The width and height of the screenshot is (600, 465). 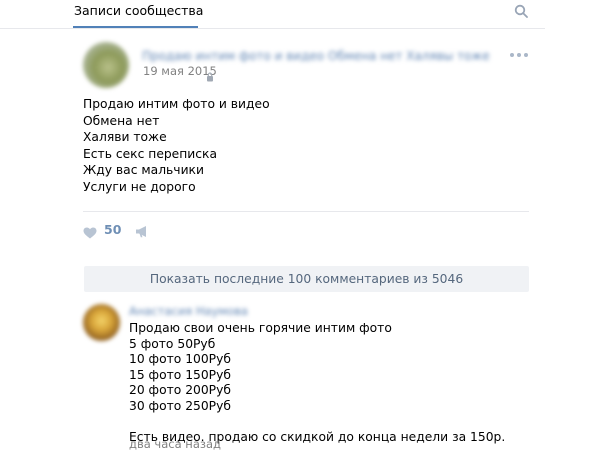 I want to click on post-text-line: Обмена нет, so click(x=121, y=120).